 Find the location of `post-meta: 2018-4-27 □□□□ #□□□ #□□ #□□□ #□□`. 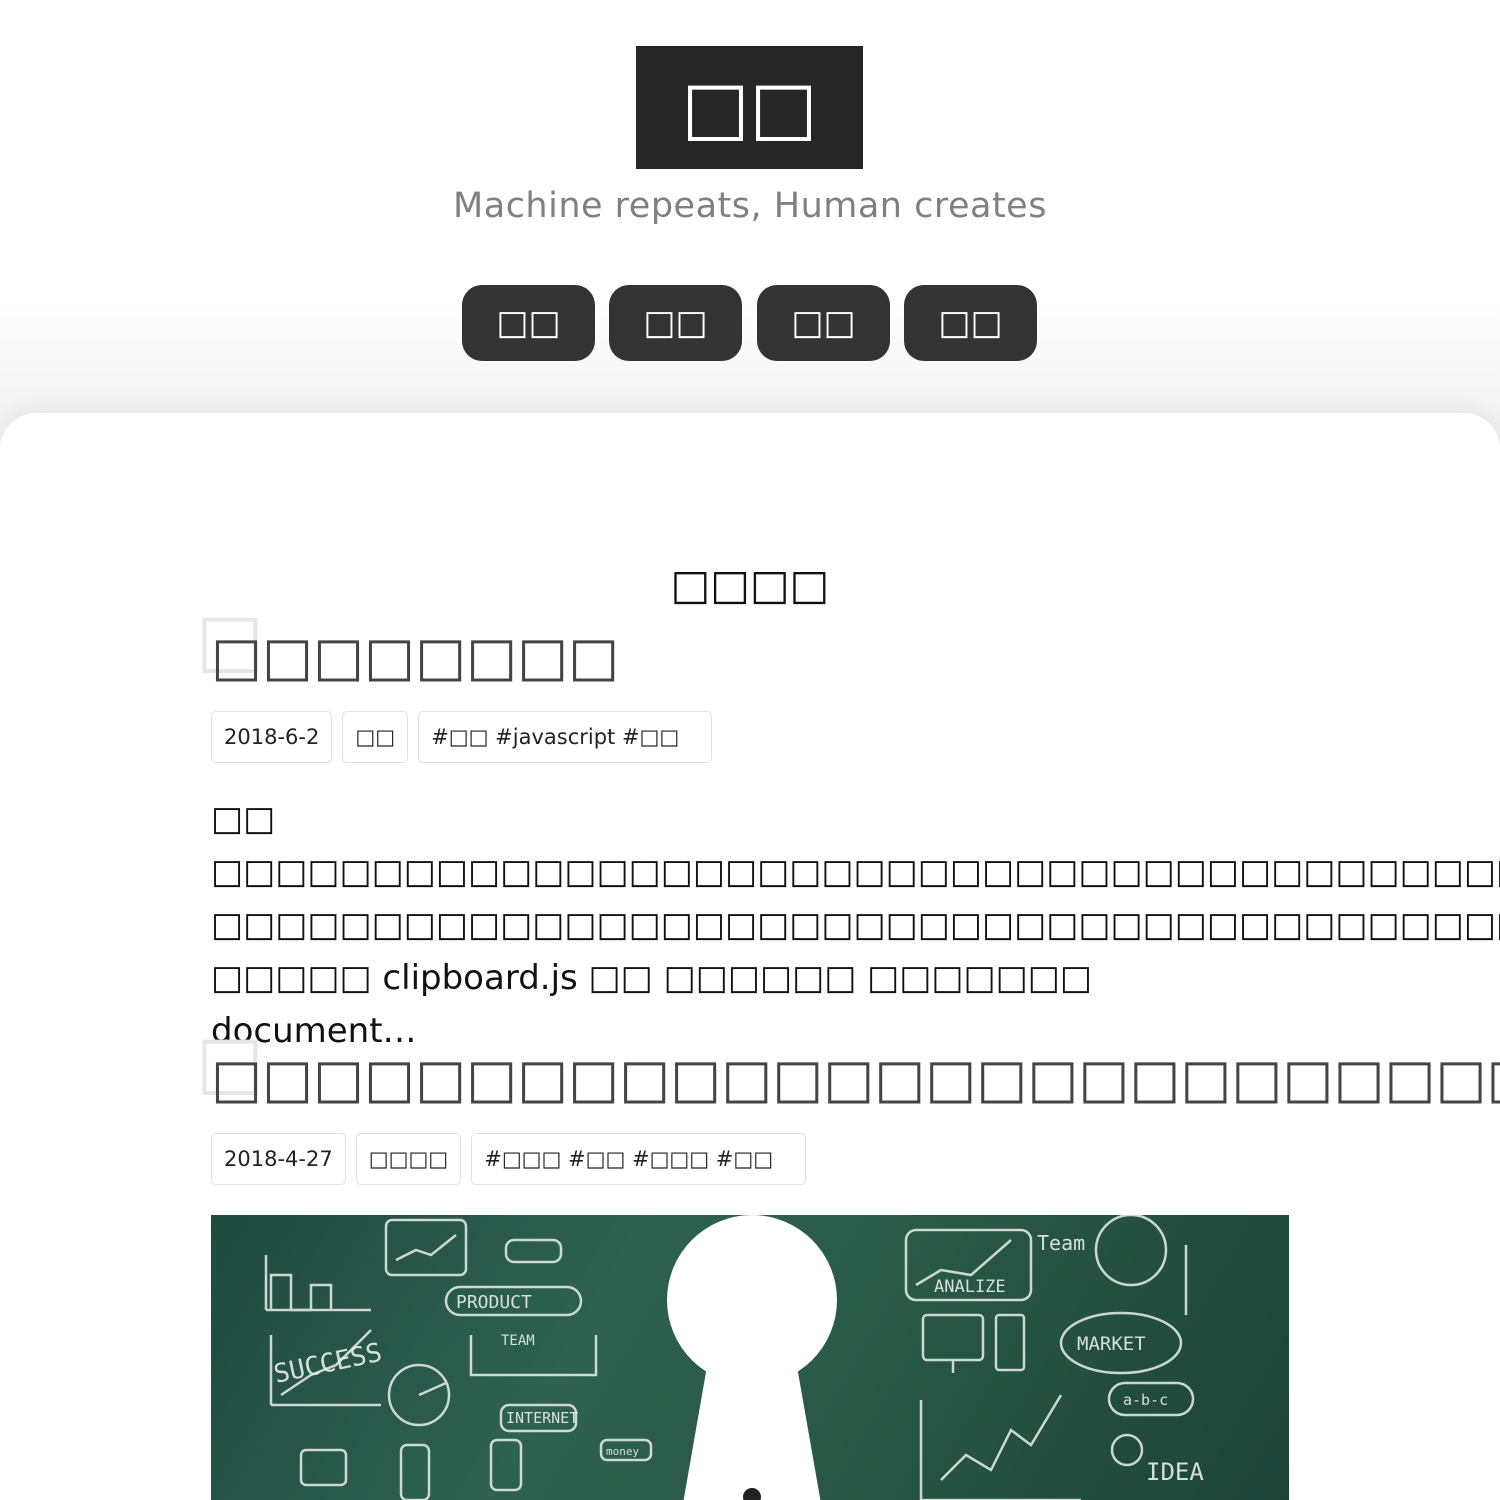

post-meta: 2018-4-27 □□□□ #□□□ #□□ #□□□ #□□ is located at coordinates (750, 1159).